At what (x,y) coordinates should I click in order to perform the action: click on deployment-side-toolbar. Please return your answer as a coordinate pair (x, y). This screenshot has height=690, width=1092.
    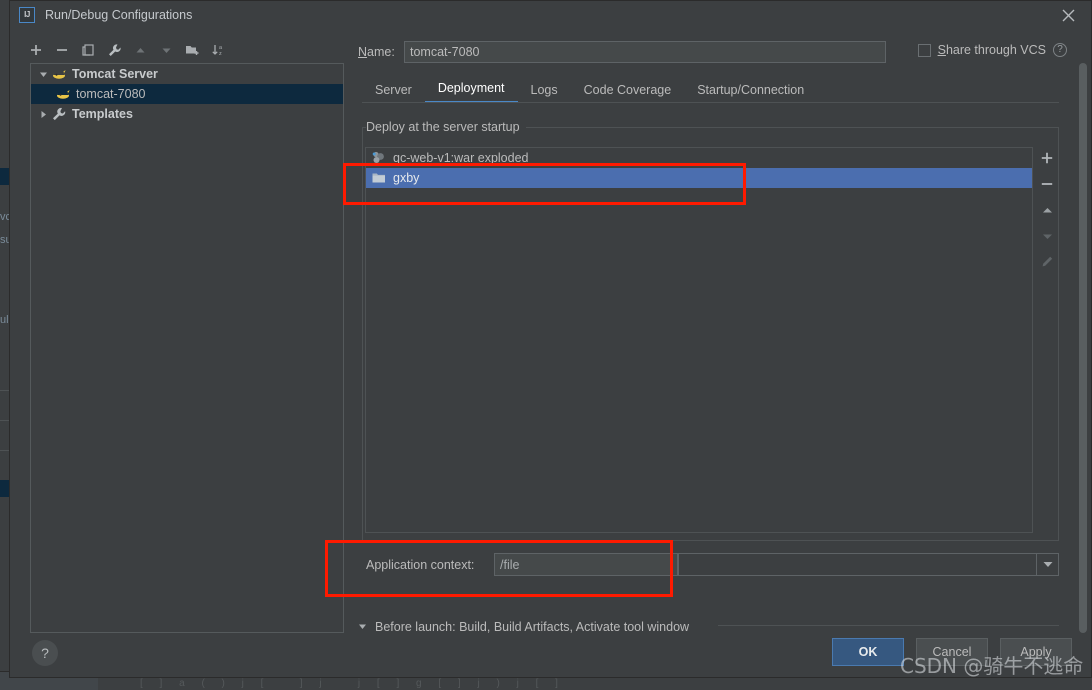
    Looking at the image, I should click on (1047, 210).